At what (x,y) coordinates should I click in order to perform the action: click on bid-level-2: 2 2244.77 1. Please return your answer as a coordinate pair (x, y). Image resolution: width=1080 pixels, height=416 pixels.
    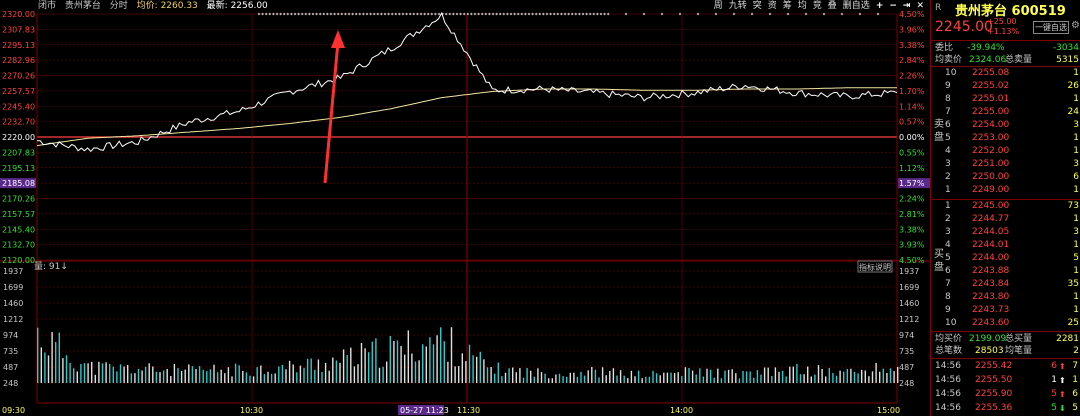
    Looking at the image, I should click on (1005, 219).